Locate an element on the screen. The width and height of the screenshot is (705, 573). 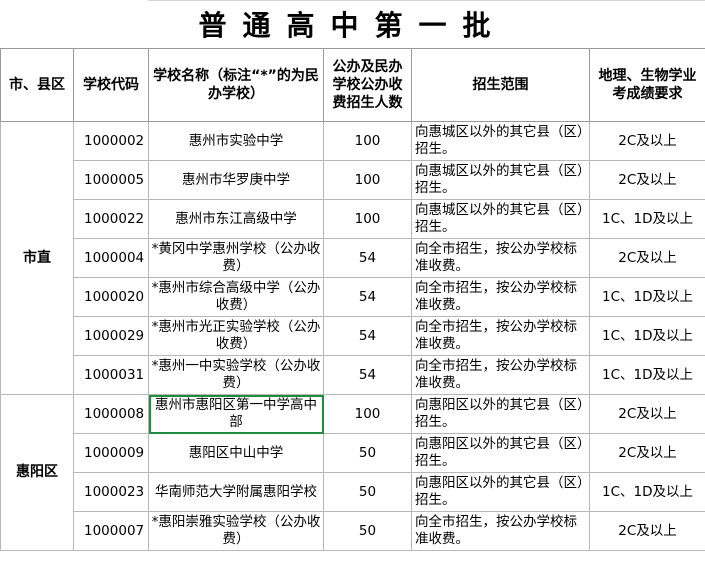
school-cell: 惠阳区中山中学 is located at coordinates (236, 453).